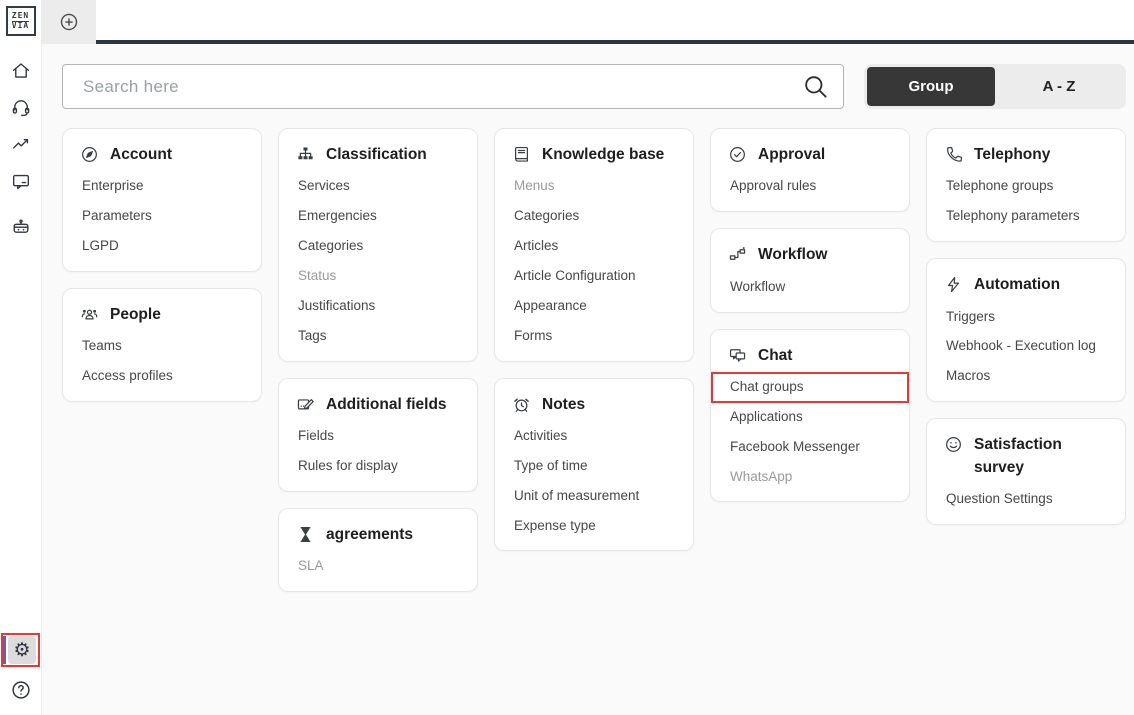 The height and width of the screenshot is (715, 1134). What do you see at coordinates (162, 345) in the screenshot?
I see `card-people: People Teams Access profiles` at bounding box center [162, 345].